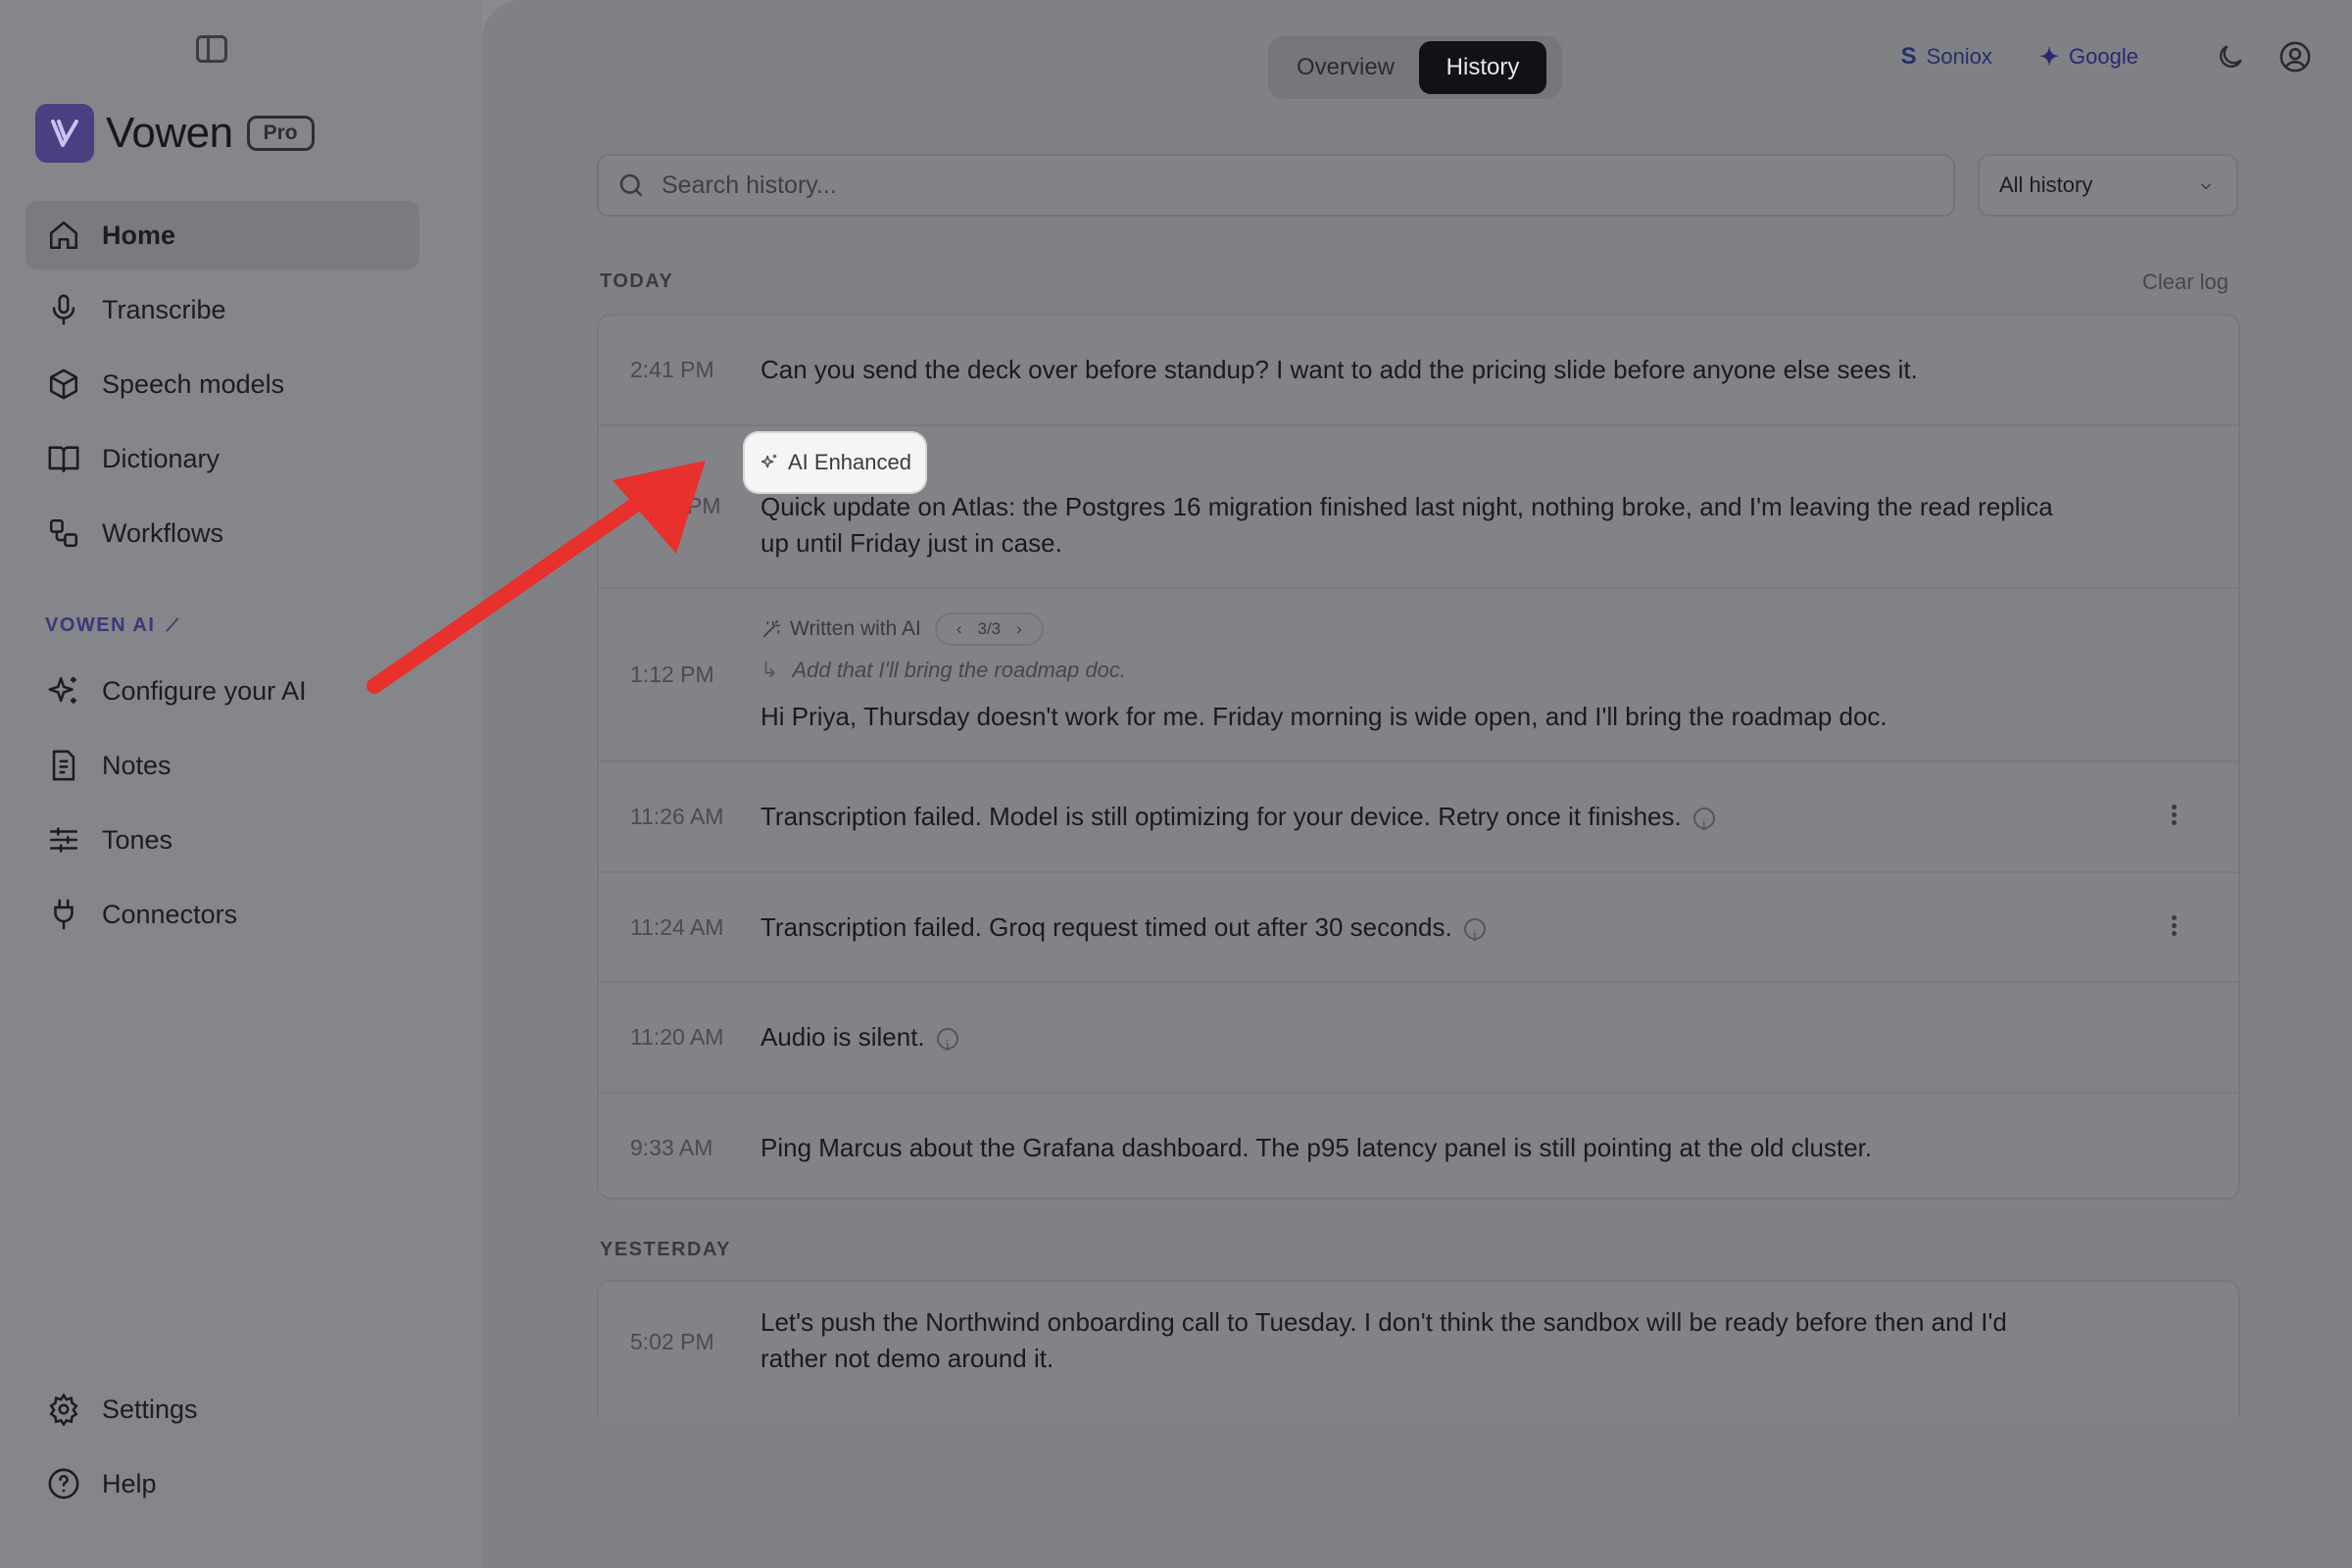 This screenshot has width=2352, height=1568. I want to click on vowen-ai-section-label: VOWEN AI ⟋, so click(112, 625).